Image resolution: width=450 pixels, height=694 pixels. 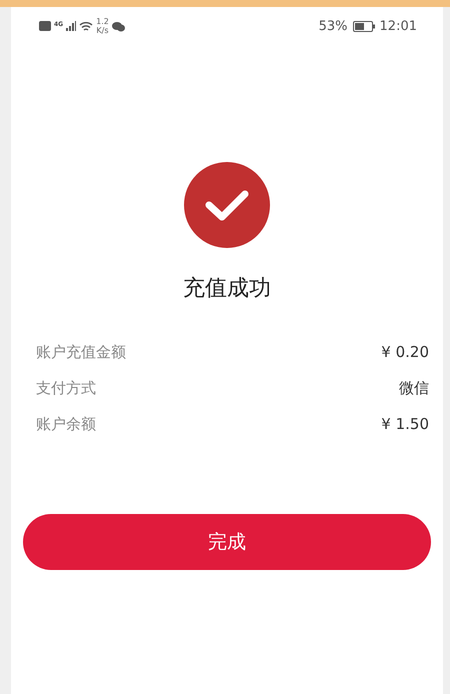 I want to click on detail-value: 微信, so click(x=414, y=388).